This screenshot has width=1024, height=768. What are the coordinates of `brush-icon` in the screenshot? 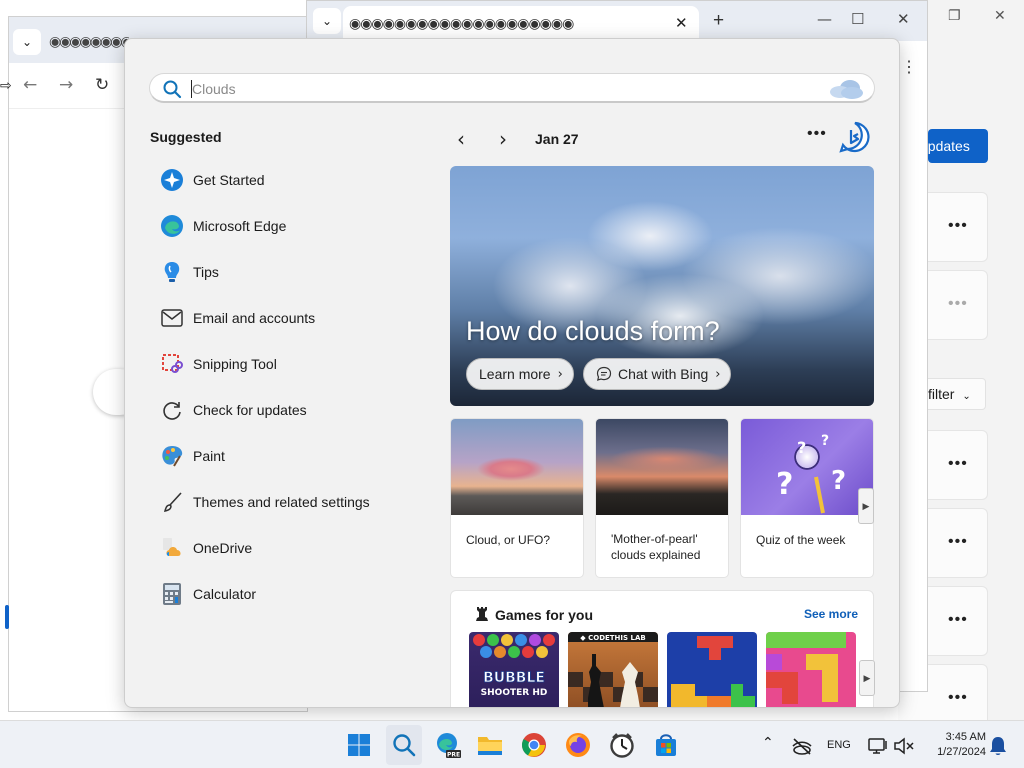 It's located at (172, 502).